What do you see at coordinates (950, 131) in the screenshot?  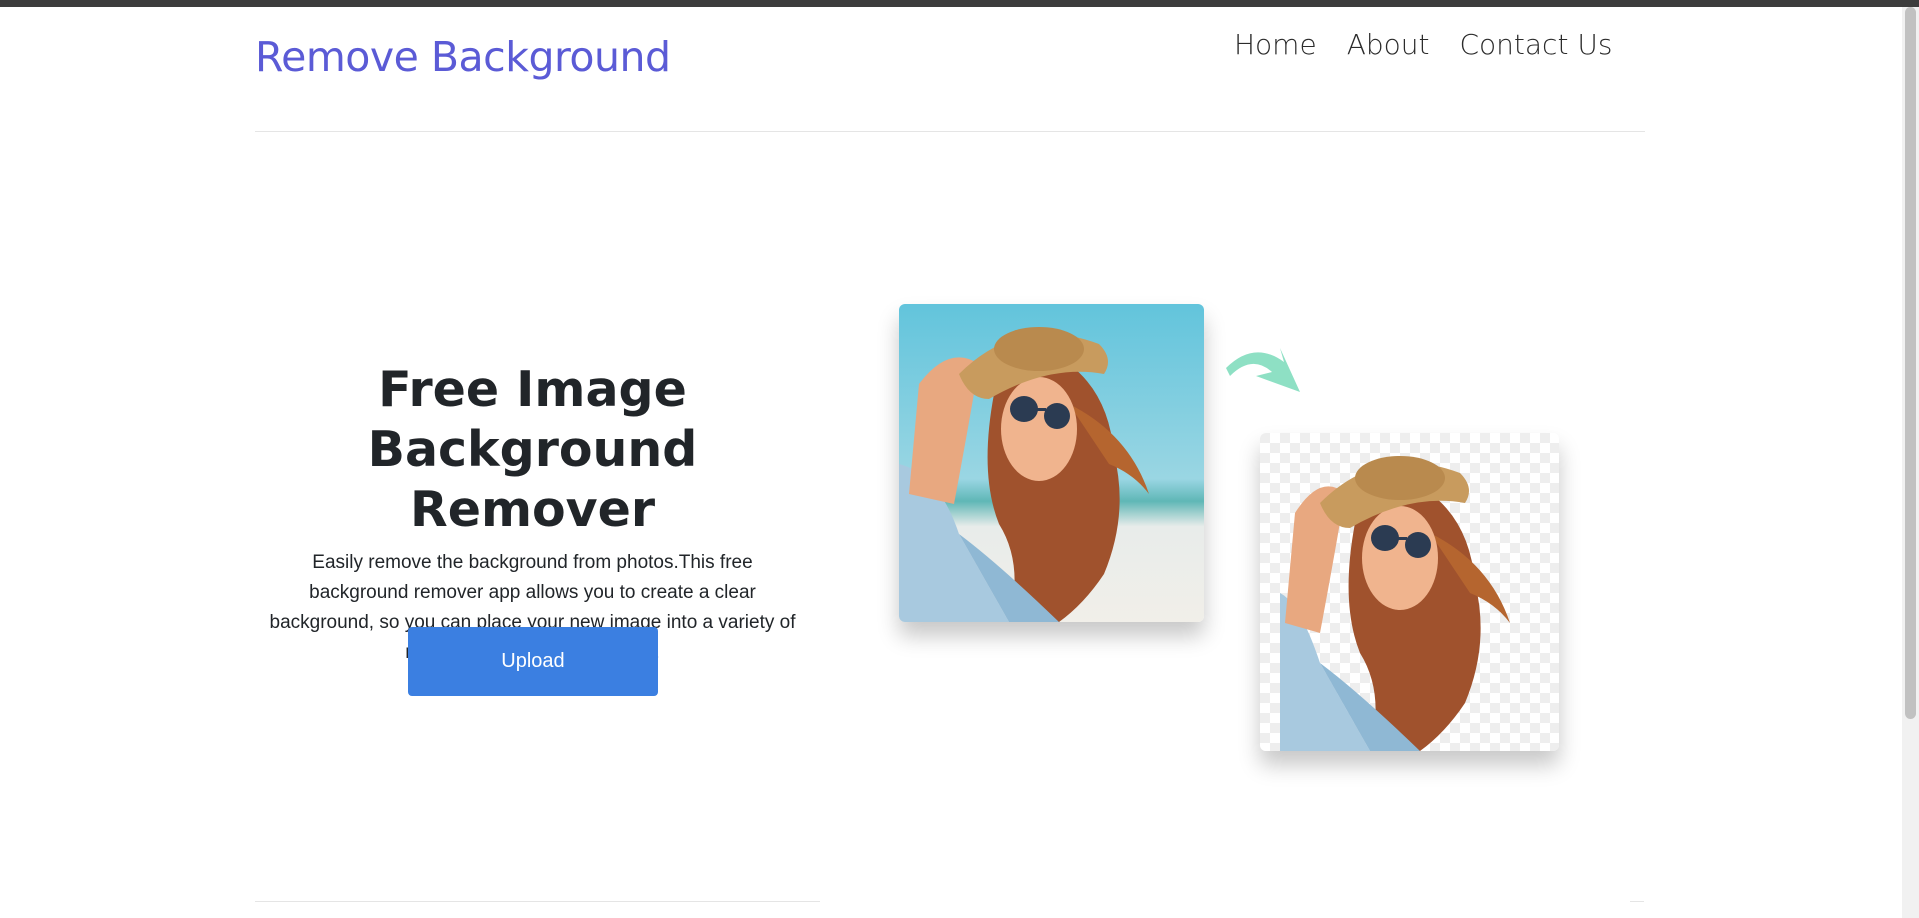 I see `header-divider` at bounding box center [950, 131].